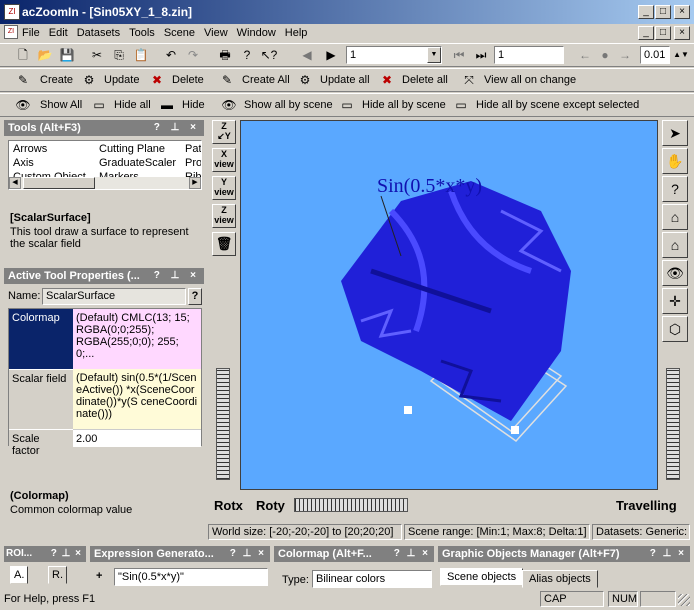  Describe the element at coordinates (459, 55) in the screenshot. I see `first-frame-icon: ⏮` at that location.